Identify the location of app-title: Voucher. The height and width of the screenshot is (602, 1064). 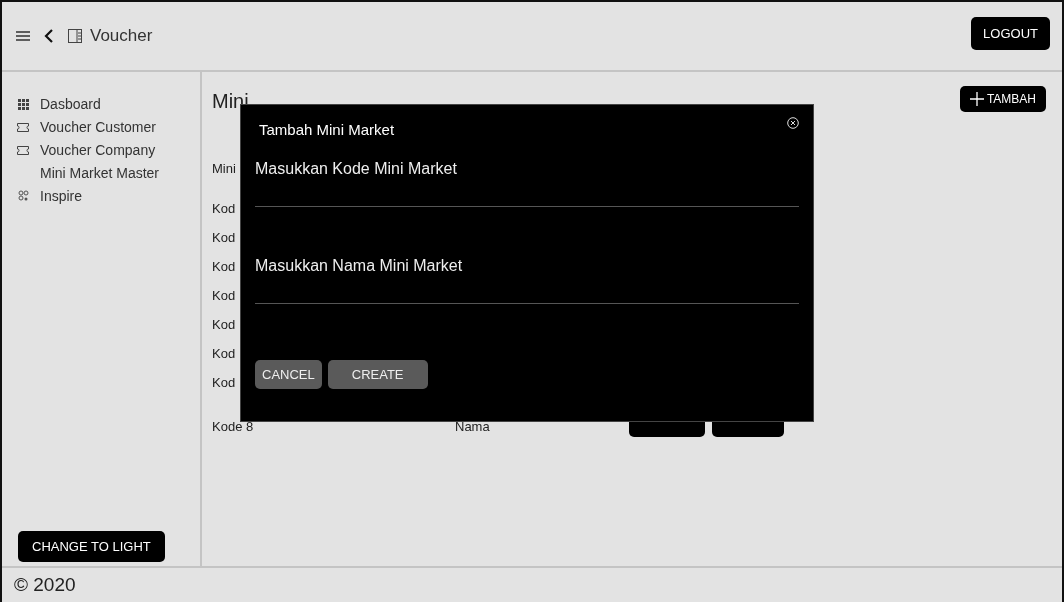
(121, 36).